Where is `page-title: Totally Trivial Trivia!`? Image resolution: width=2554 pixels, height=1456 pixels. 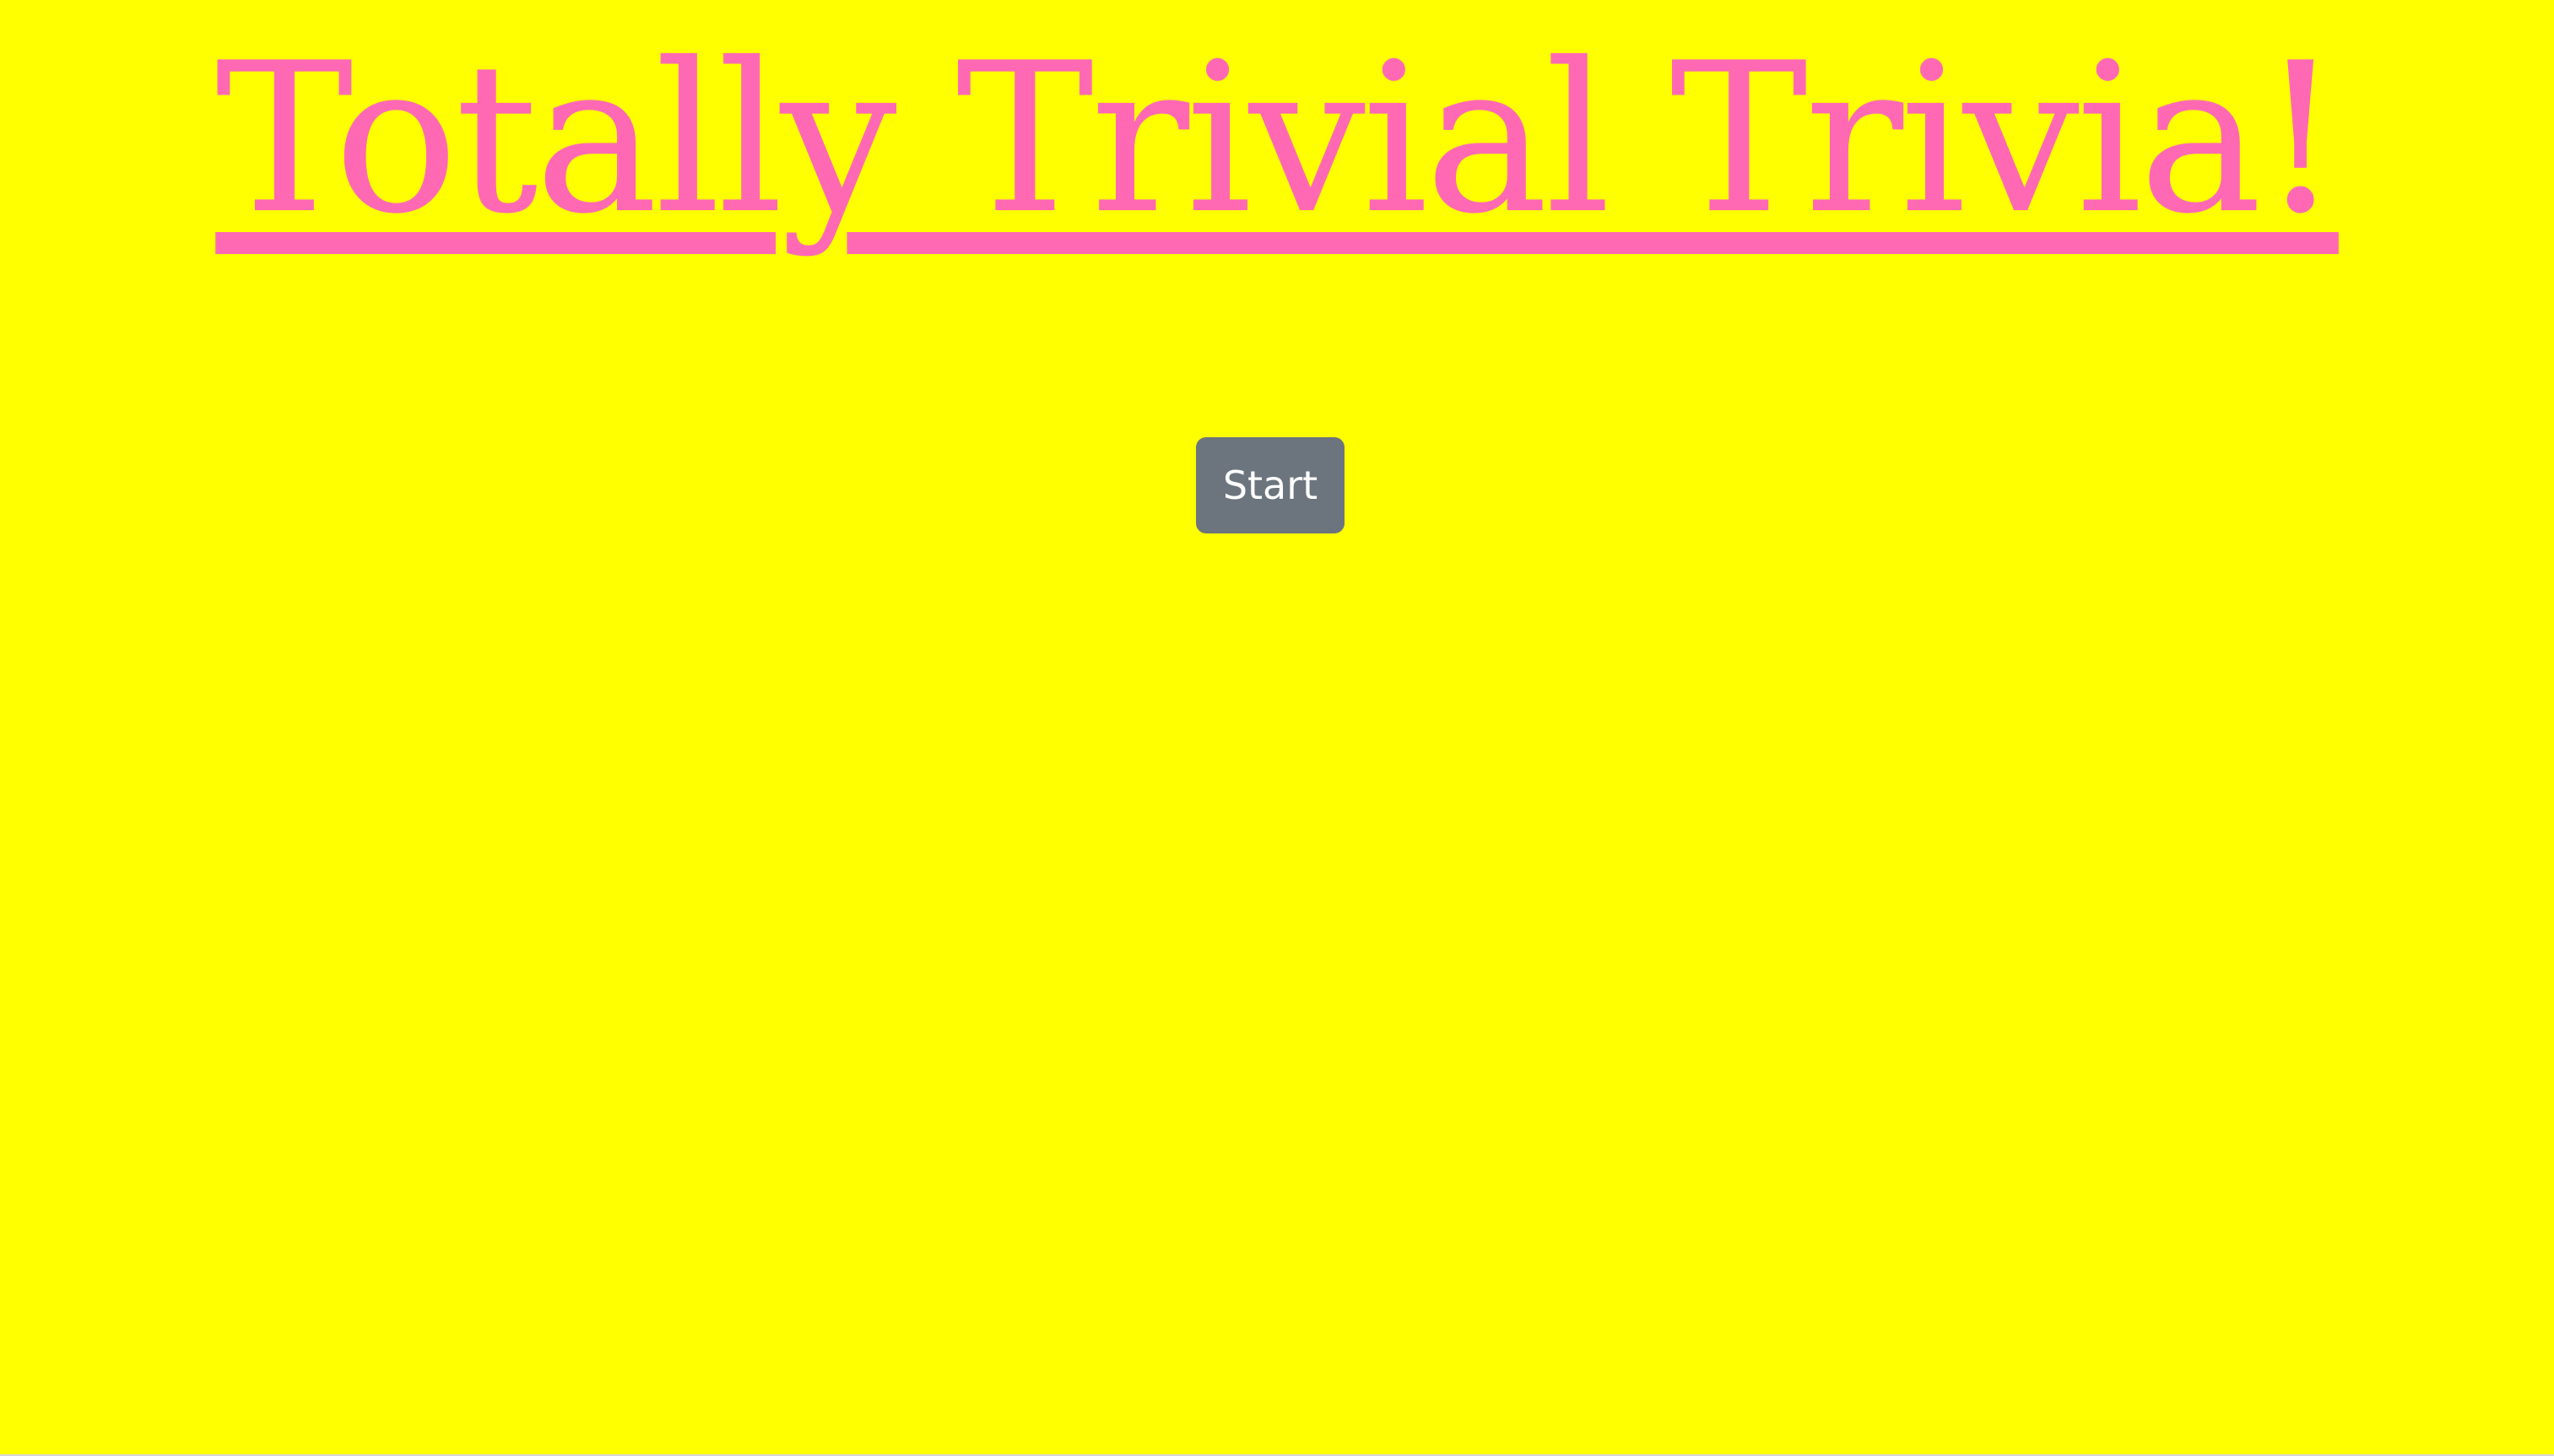
page-title: Totally Trivial Trivia! is located at coordinates (1278, 139).